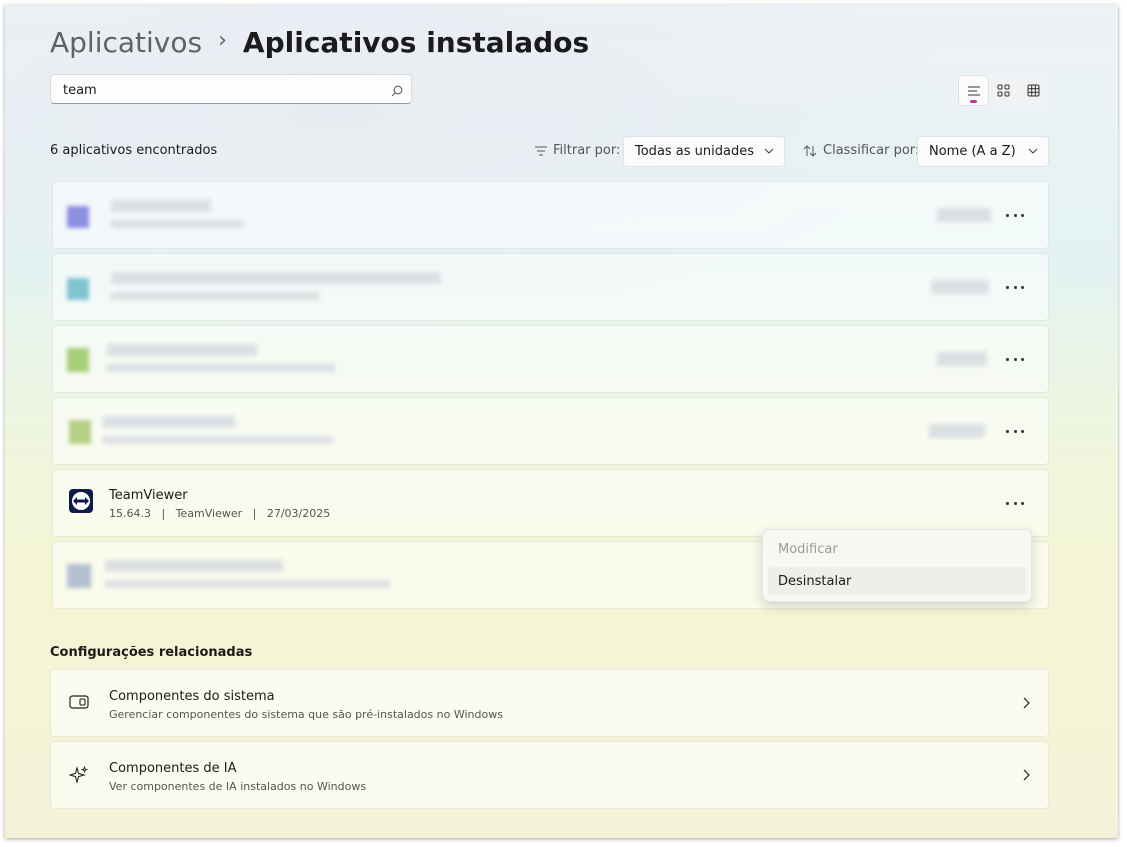 The width and height of the screenshot is (1127, 847). What do you see at coordinates (587, 150) in the screenshot?
I see `filter-label: Filtrar por:` at bounding box center [587, 150].